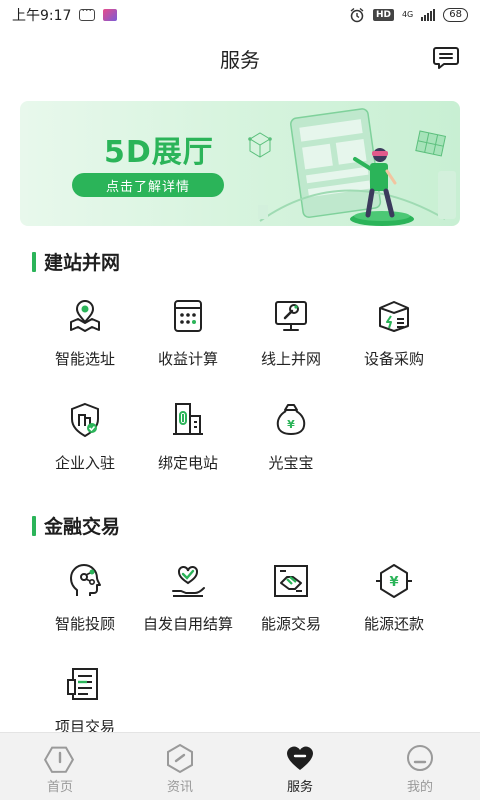  Describe the element at coordinates (240, 163) in the screenshot. I see `showroom-banner: 5D展厅 点击了解详情` at that location.